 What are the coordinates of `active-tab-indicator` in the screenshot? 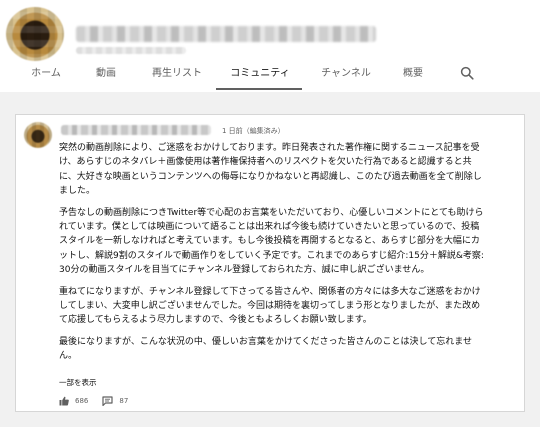 It's located at (259, 89).